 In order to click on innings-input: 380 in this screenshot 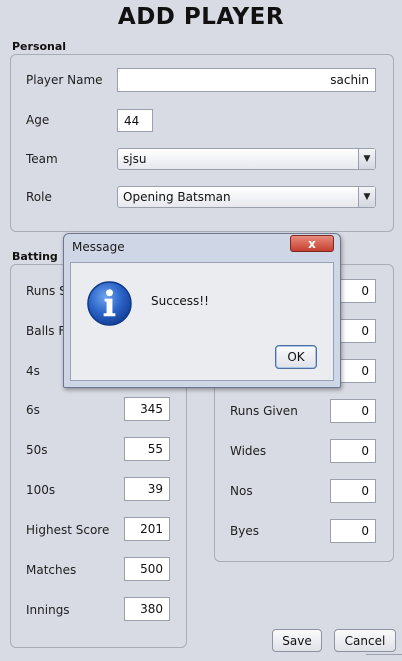, I will do `click(147, 609)`.